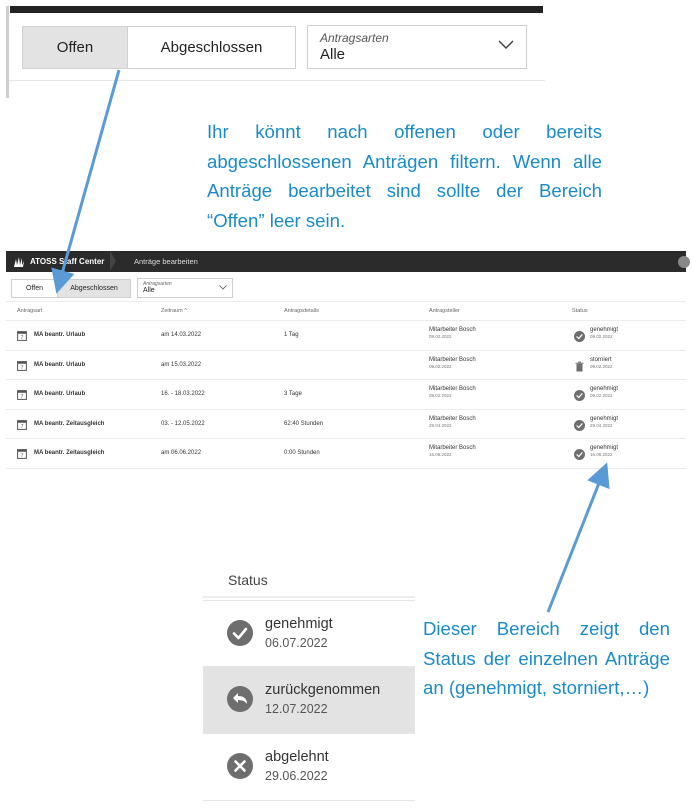  Describe the element at coordinates (301, 311) in the screenshot. I see `column-header-antragsdetails: Antragsdetails` at that location.